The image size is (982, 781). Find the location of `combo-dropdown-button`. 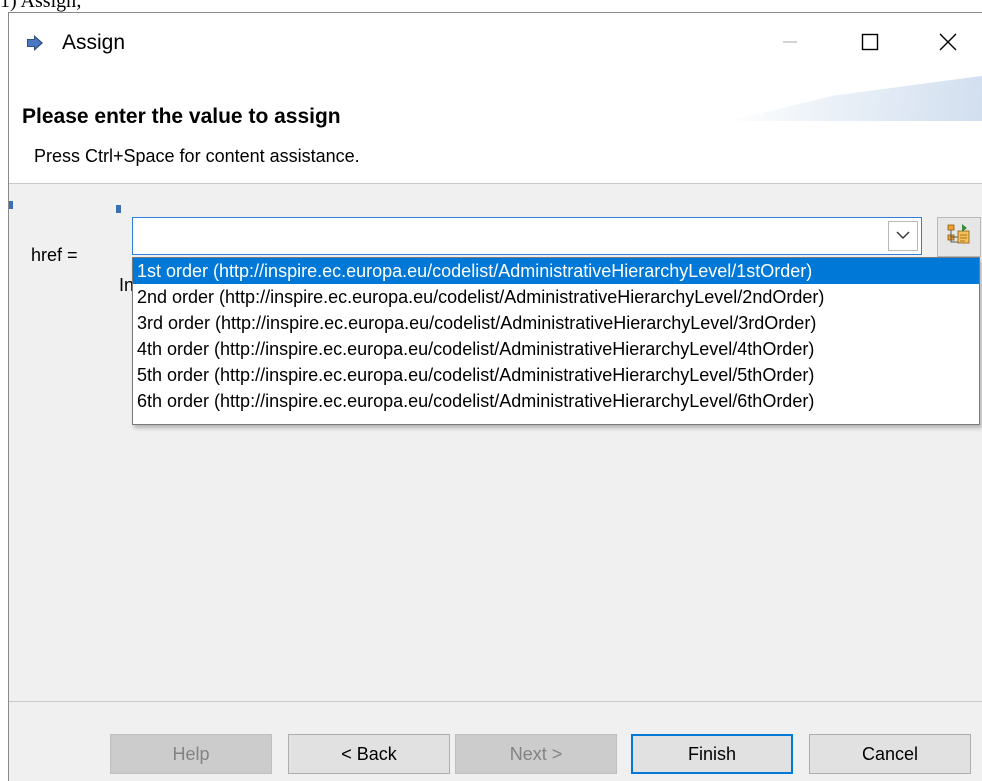

combo-dropdown-button is located at coordinates (903, 236).